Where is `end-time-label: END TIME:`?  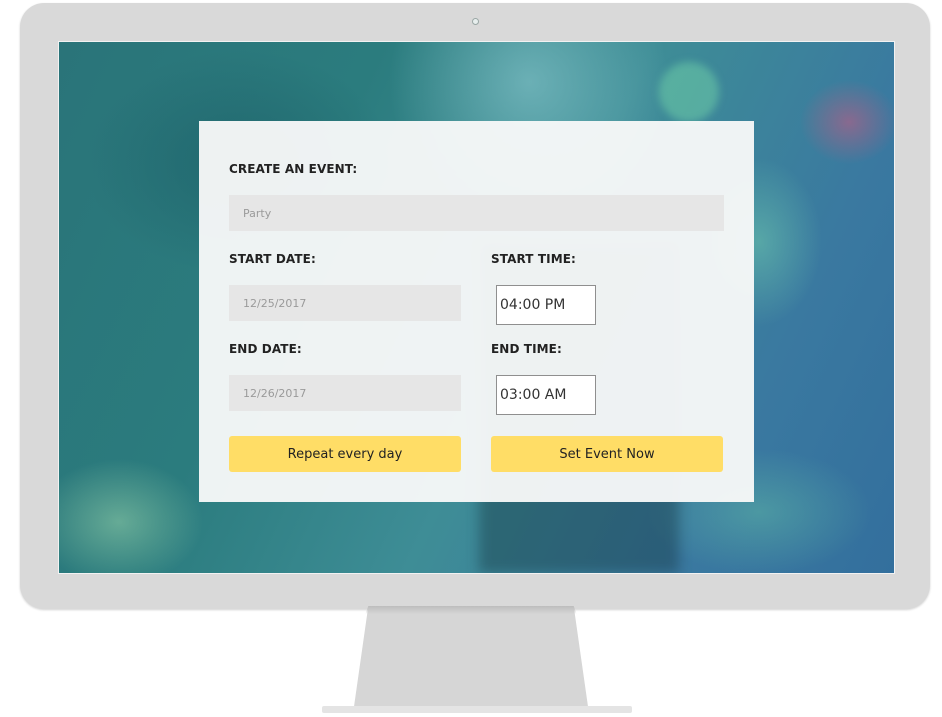 end-time-label: END TIME: is located at coordinates (526, 349).